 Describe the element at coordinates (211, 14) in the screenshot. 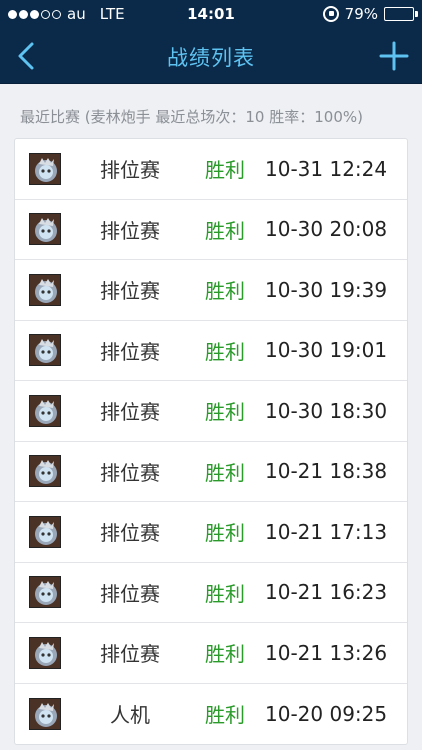

I see `status-bar: au LTE 14:01 79%` at that location.